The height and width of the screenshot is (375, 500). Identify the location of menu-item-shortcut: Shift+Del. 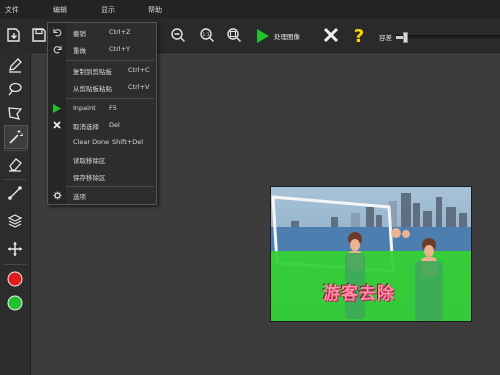
(128, 142).